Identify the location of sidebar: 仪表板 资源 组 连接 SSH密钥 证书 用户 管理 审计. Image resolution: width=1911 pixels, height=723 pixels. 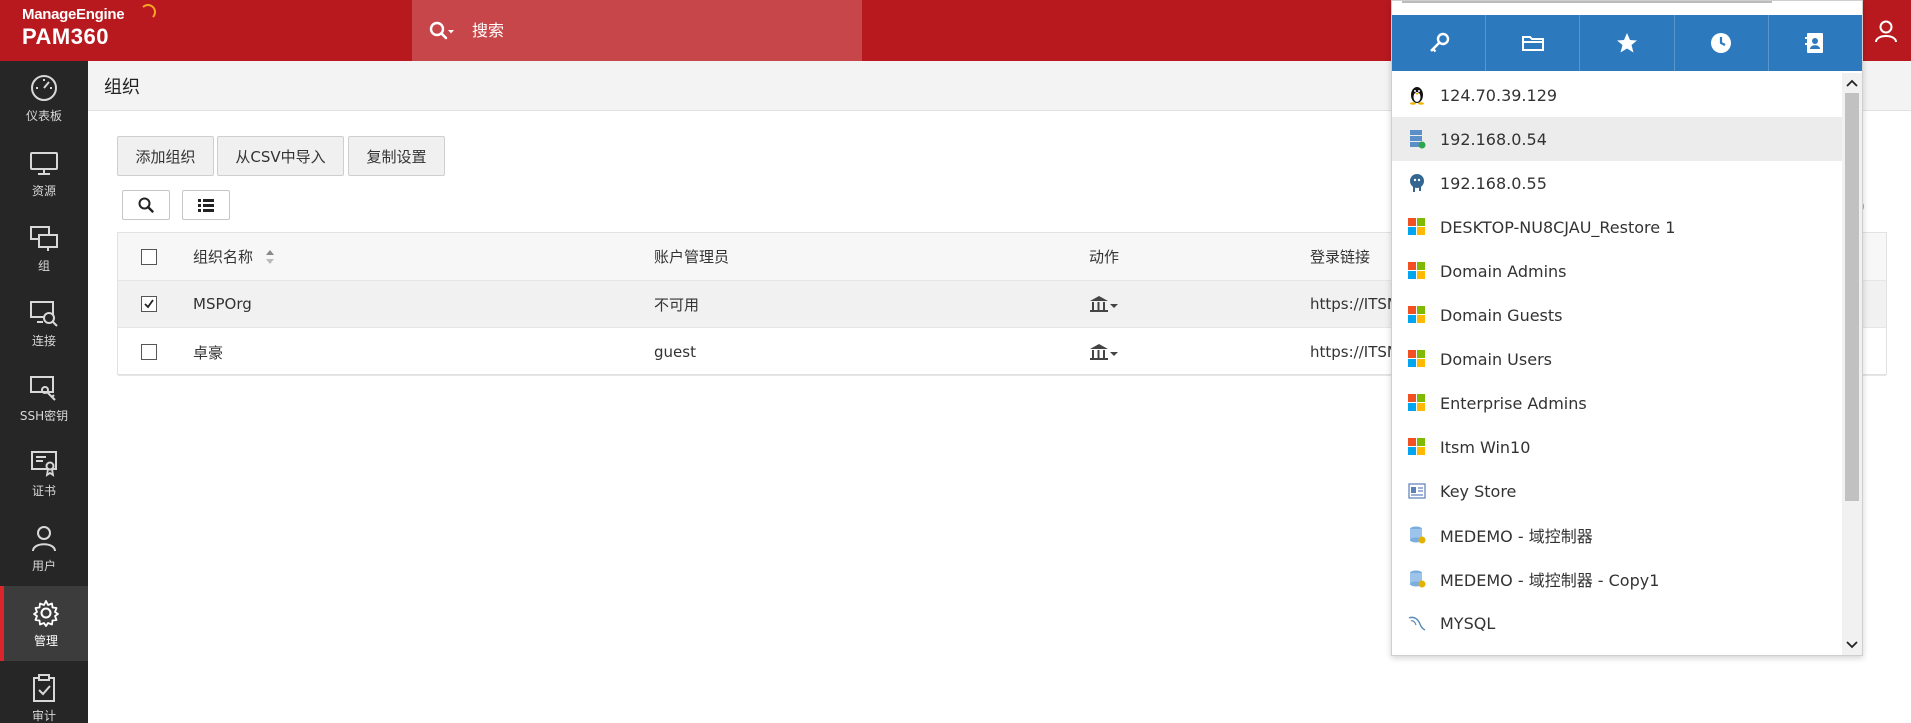
(44, 392).